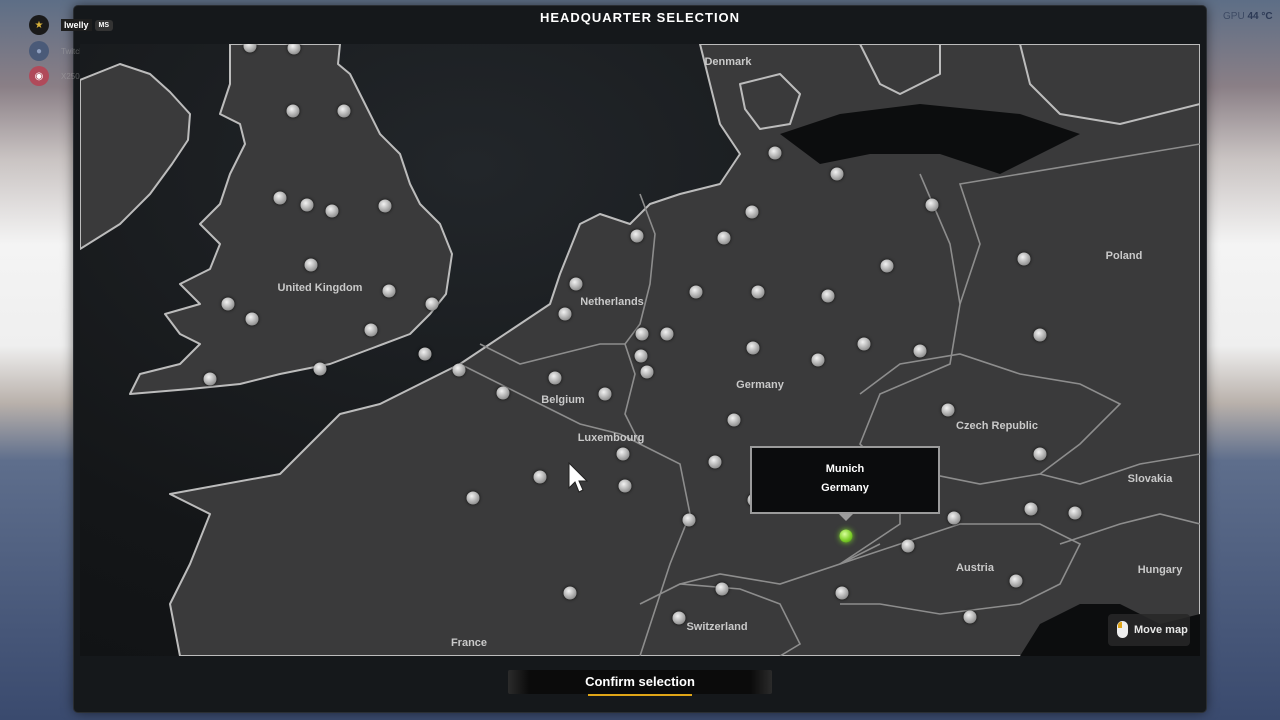  Describe the element at coordinates (320, 288) in the screenshot. I see `country-label-united-kingdom: United Kingdom` at that location.